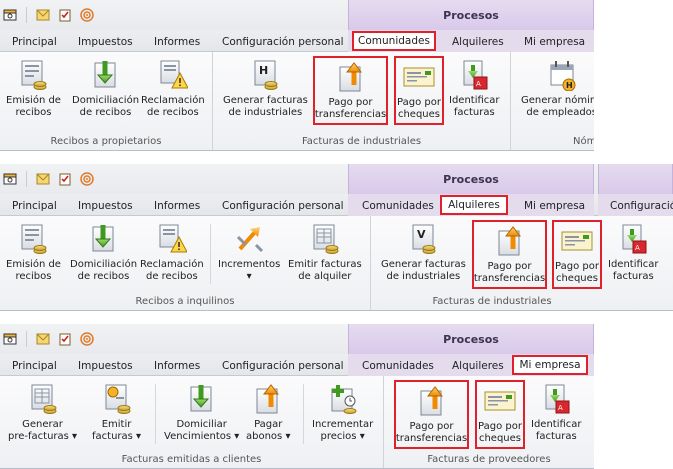 The height and width of the screenshot is (469, 673). What do you see at coordinates (492, 301) in the screenshot?
I see `group-label: Facturas de industriales` at bounding box center [492, 301].